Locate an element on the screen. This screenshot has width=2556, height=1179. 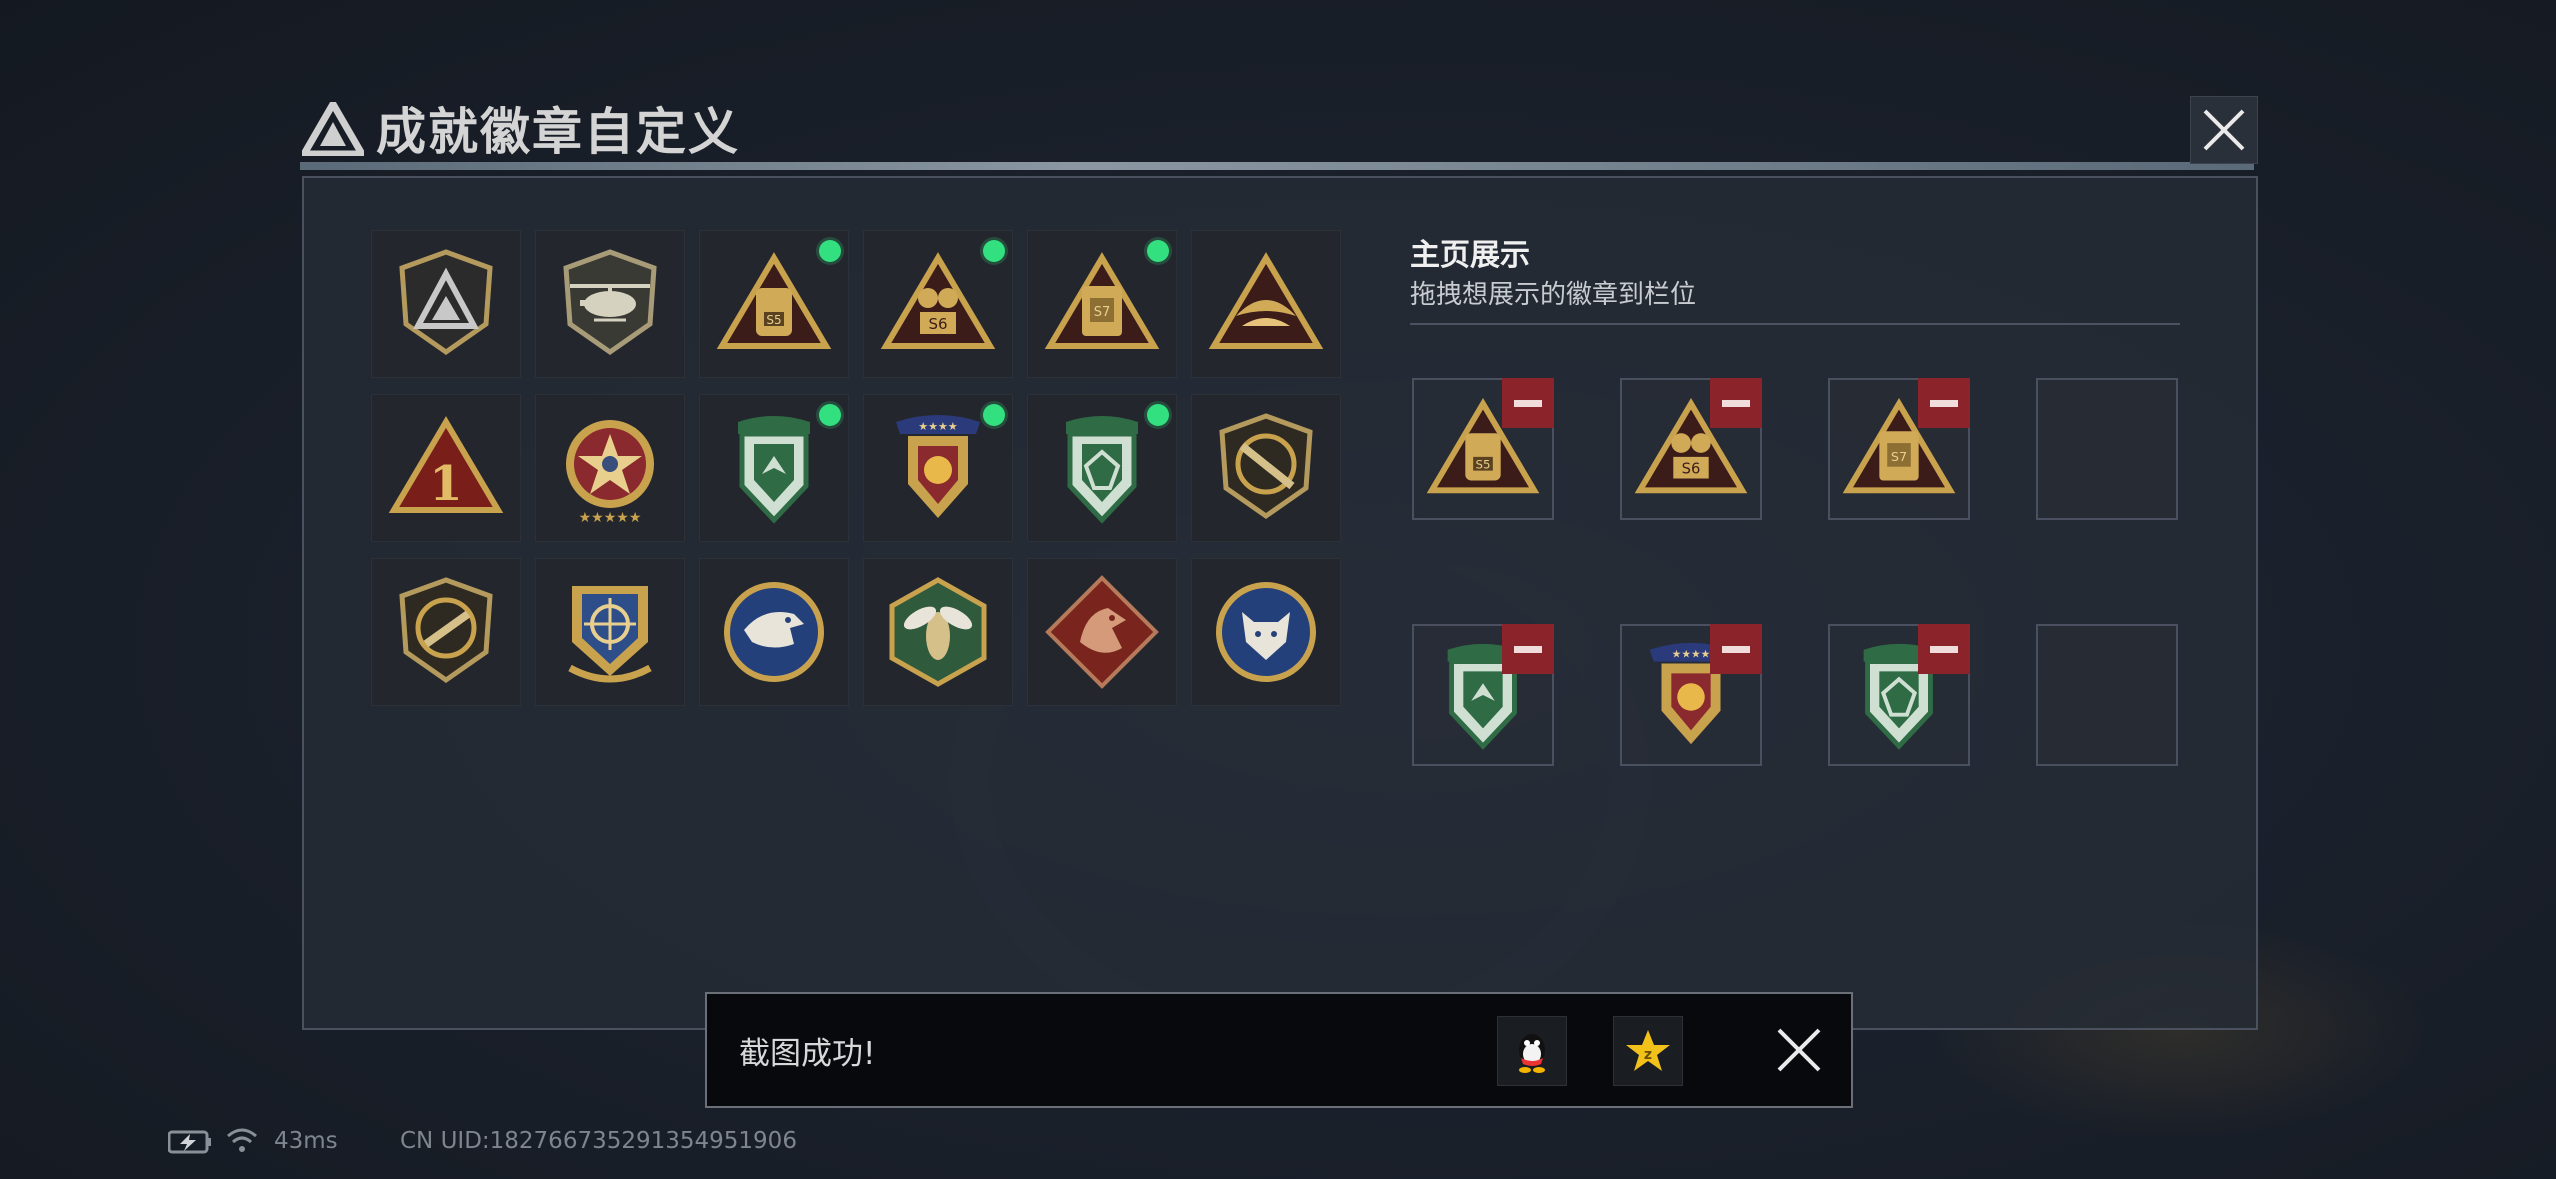
header-divider is located at coordinates (1277, 166).